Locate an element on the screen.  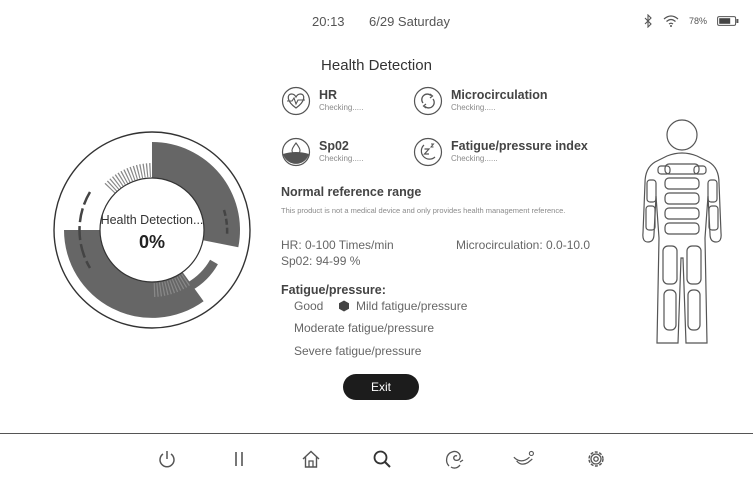
search-icon is located at coordinates (382, 459).